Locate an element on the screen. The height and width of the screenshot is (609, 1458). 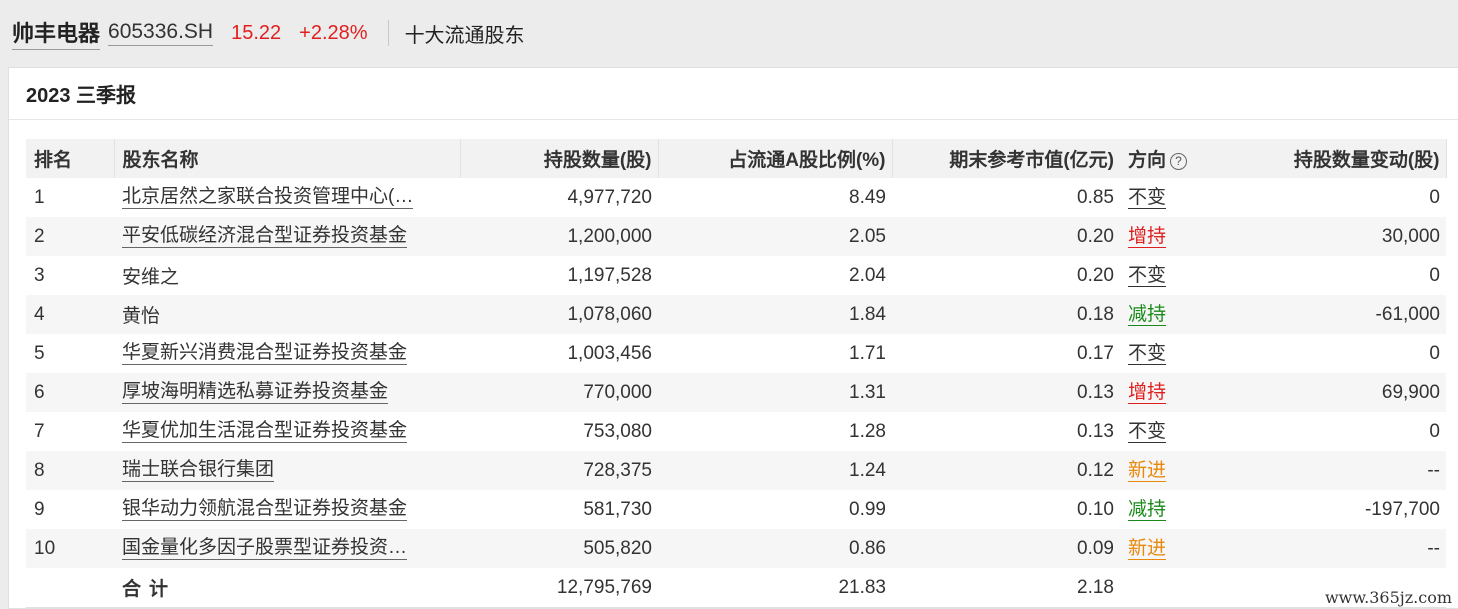
share-change-cell: -197,700 is located at coordinates (1402, 509).